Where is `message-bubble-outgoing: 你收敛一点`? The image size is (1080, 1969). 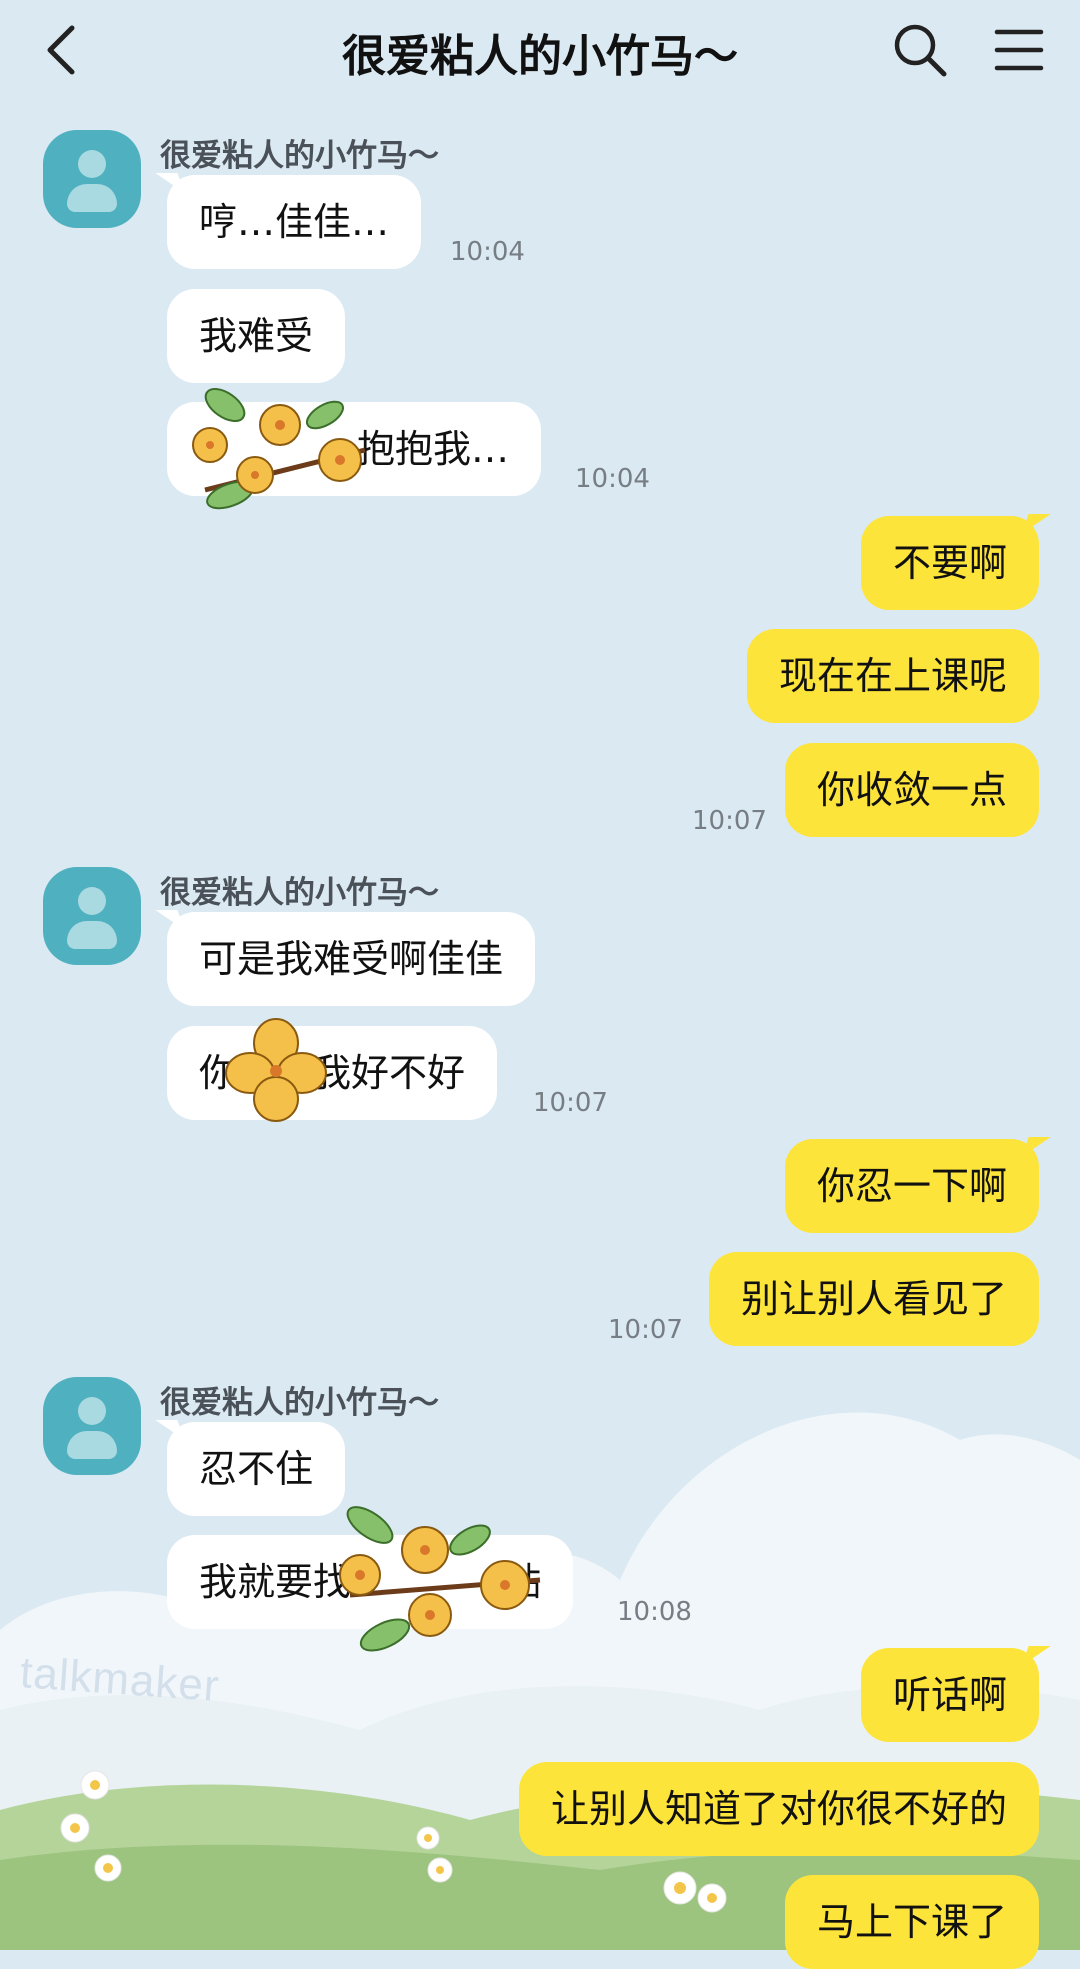
message-bubble-outgoing: 你收敛一点 is located at coordinates (911, 790).